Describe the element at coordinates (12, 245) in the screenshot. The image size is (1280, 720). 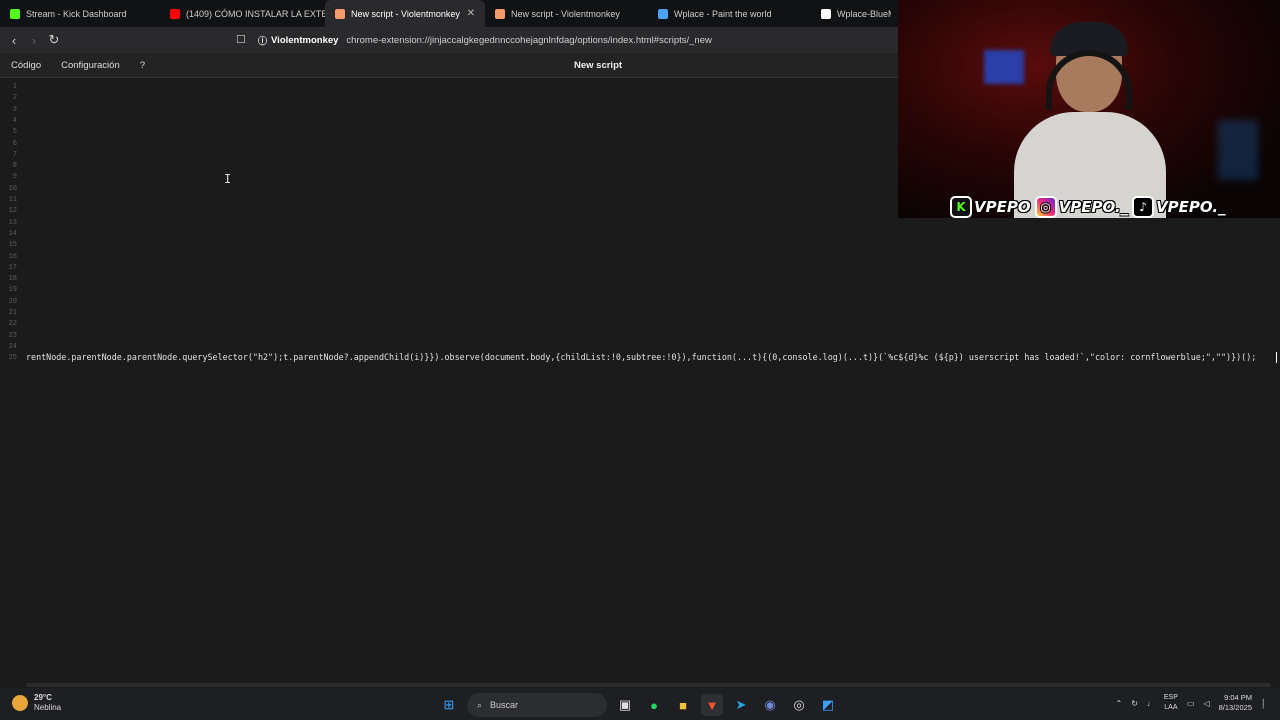
I see `line-number: 15` at that location.